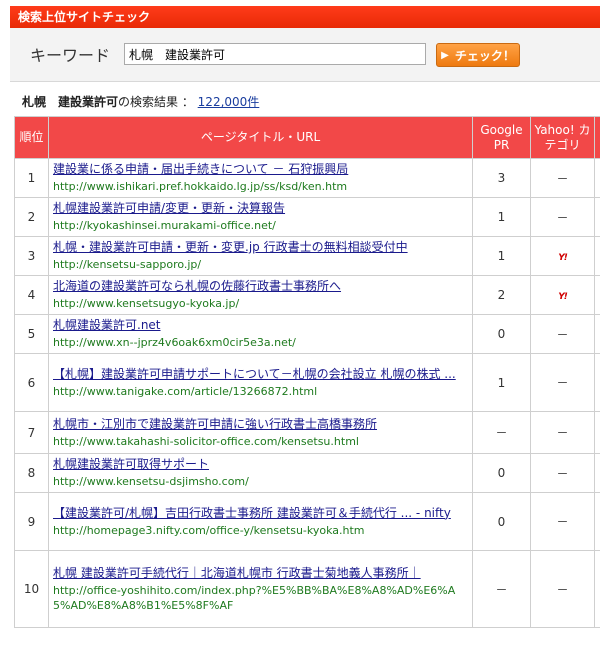 The height and width of the screenshot is (652, 600). I want to click on row-title-link: 札幌市・江別市で建設業許可申請に強い行政書士高橋事務所, so click(260, 424).